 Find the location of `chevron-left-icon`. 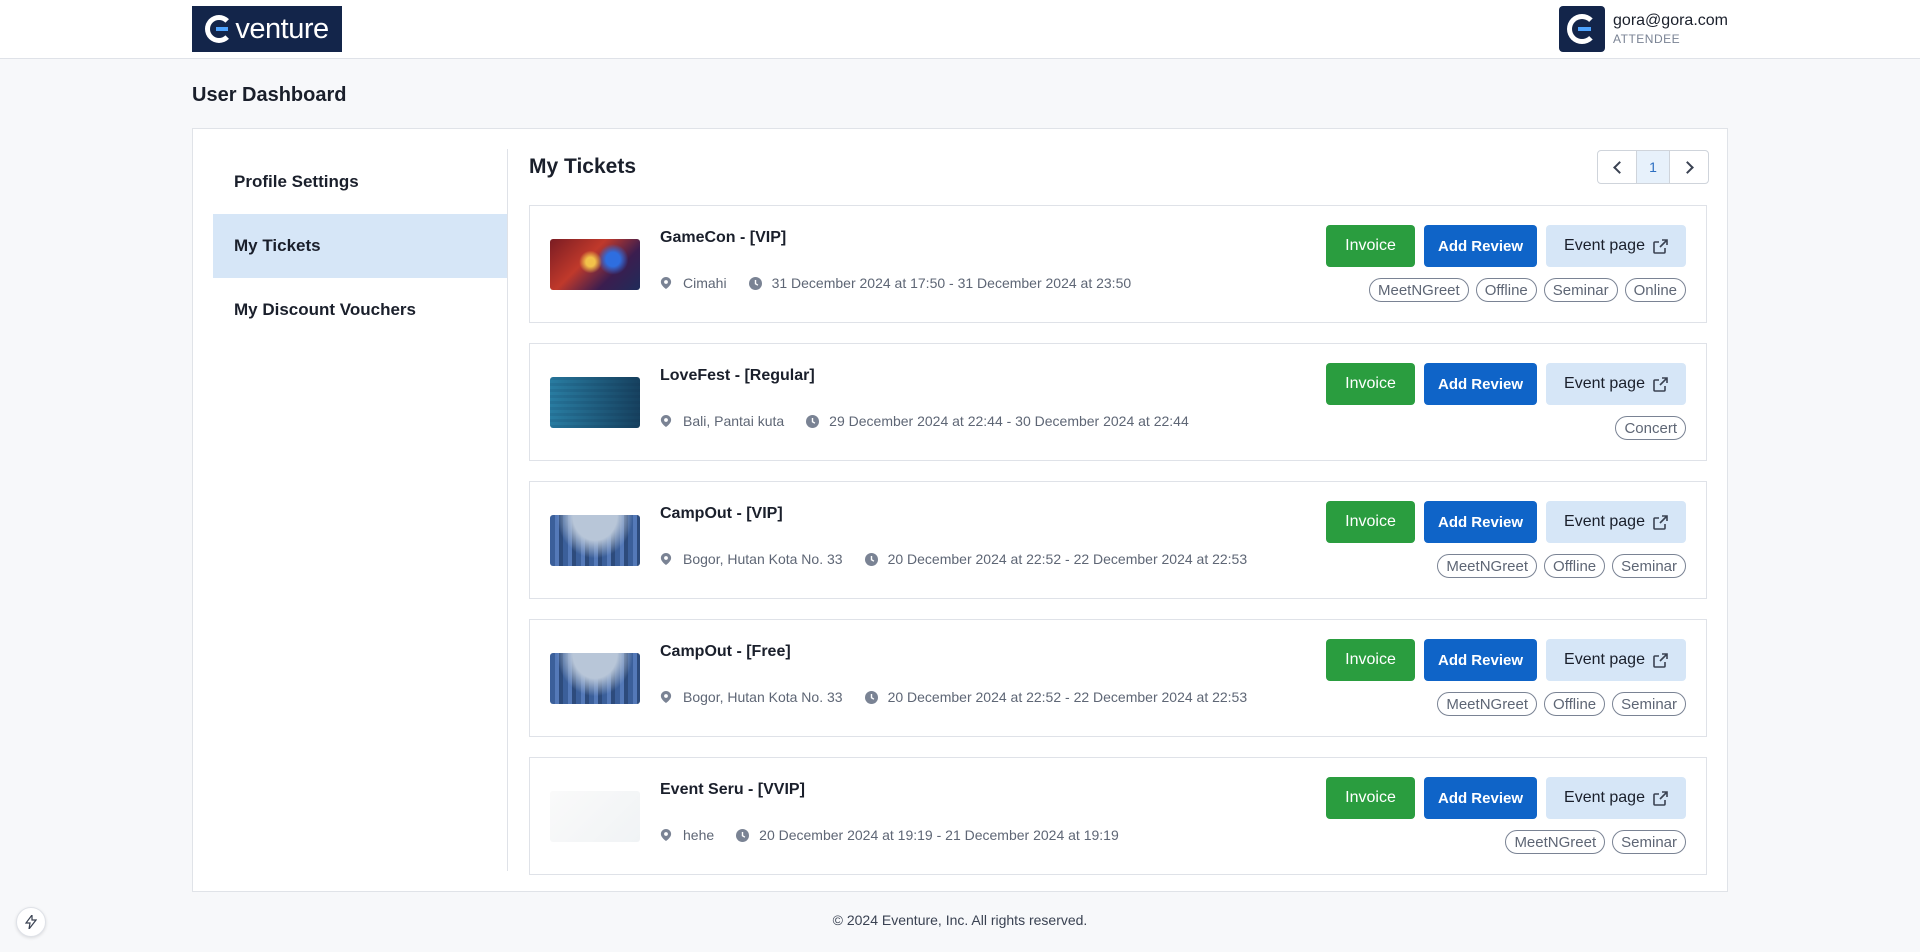

chevron-left-icon is located at coordinates (1619, 167).